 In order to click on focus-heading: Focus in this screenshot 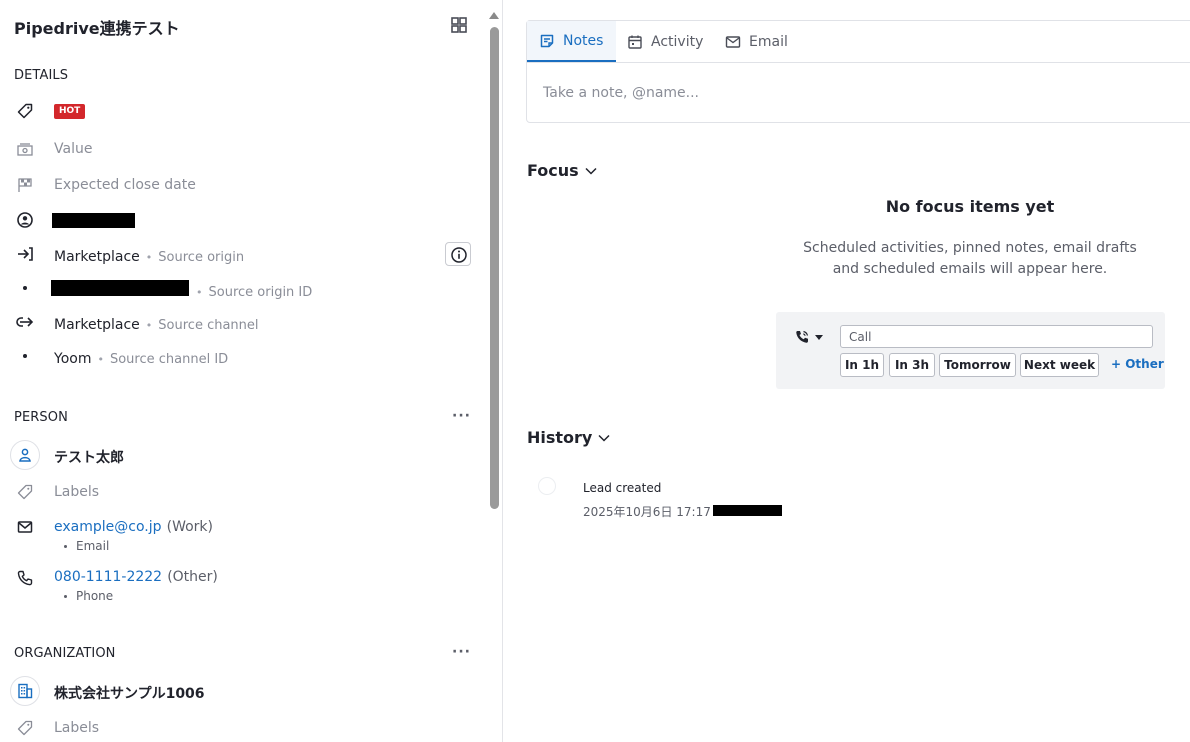, I will do `click(562, 170)`.